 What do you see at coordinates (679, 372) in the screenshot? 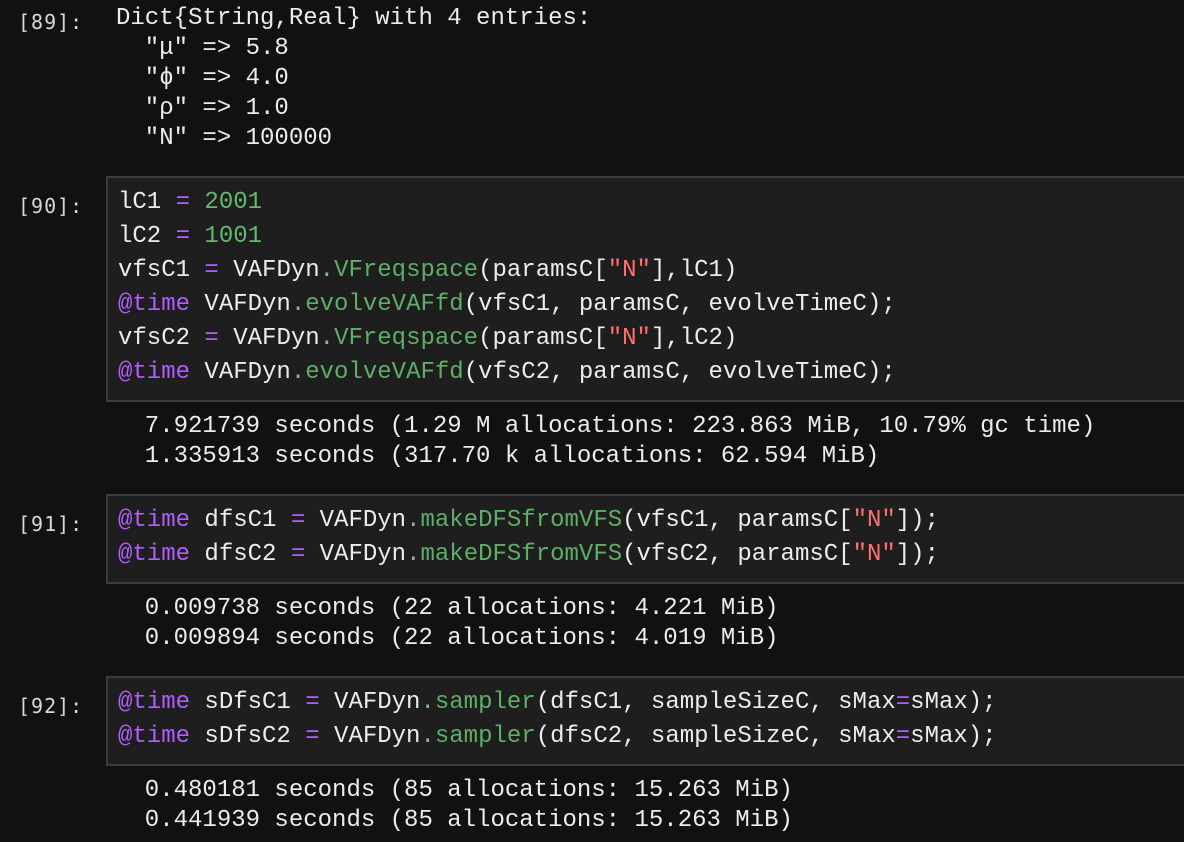
I see `code-token-plain: (vfsC2, paramsC, evolveTimeC);` at bounding box center [679, 372].